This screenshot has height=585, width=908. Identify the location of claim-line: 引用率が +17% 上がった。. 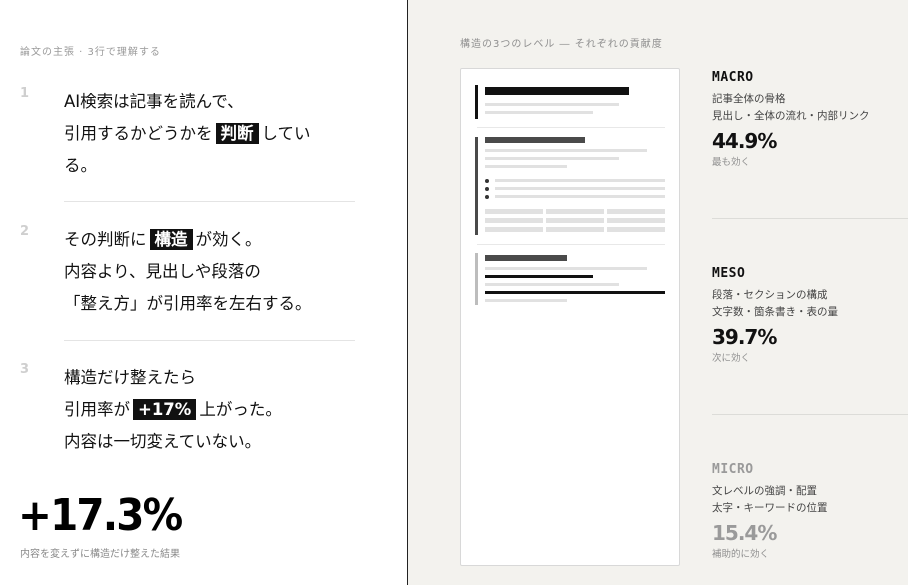
(214, 410).